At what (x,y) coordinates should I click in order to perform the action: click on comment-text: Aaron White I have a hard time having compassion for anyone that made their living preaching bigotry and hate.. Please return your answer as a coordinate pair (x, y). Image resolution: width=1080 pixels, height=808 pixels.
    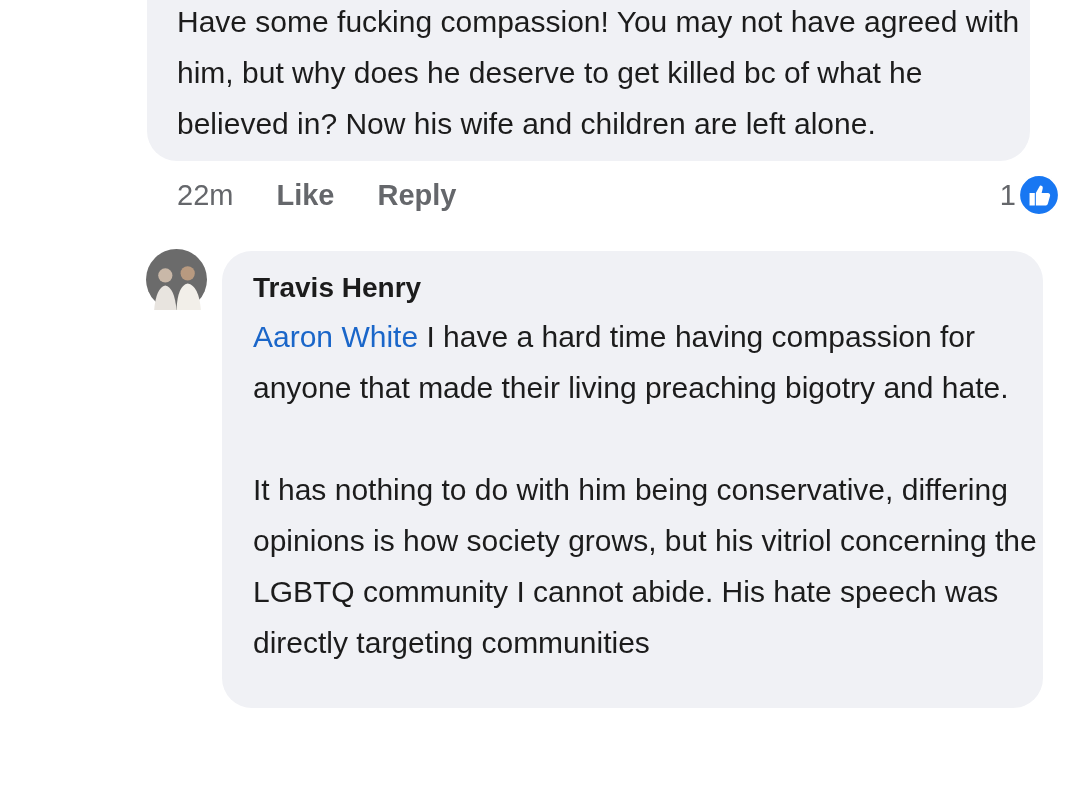
    Looking at the image, I should click on (631, 362).